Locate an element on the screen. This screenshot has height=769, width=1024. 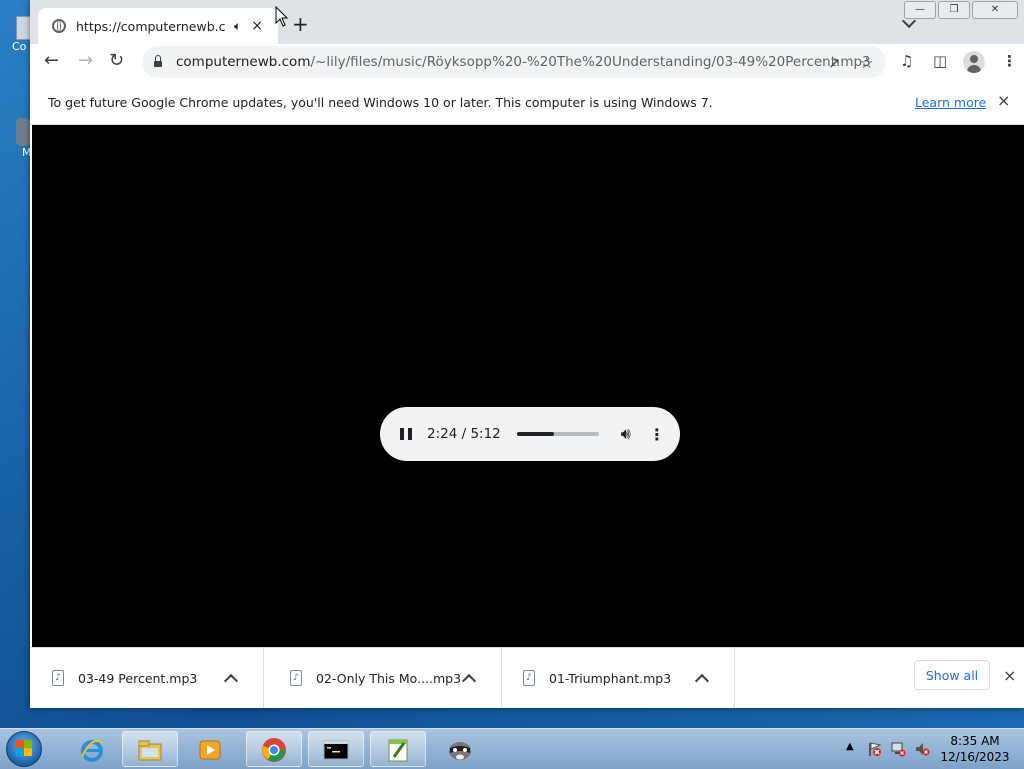
action-center-flag-icon is located at coordinates (874, 749).